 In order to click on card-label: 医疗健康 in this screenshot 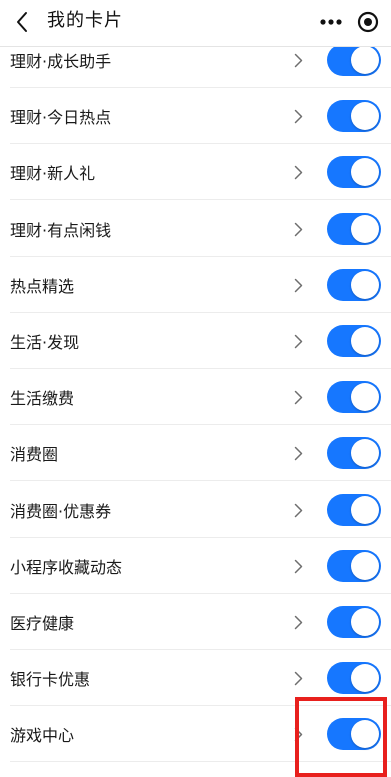, I will do `click(42, 623)`.